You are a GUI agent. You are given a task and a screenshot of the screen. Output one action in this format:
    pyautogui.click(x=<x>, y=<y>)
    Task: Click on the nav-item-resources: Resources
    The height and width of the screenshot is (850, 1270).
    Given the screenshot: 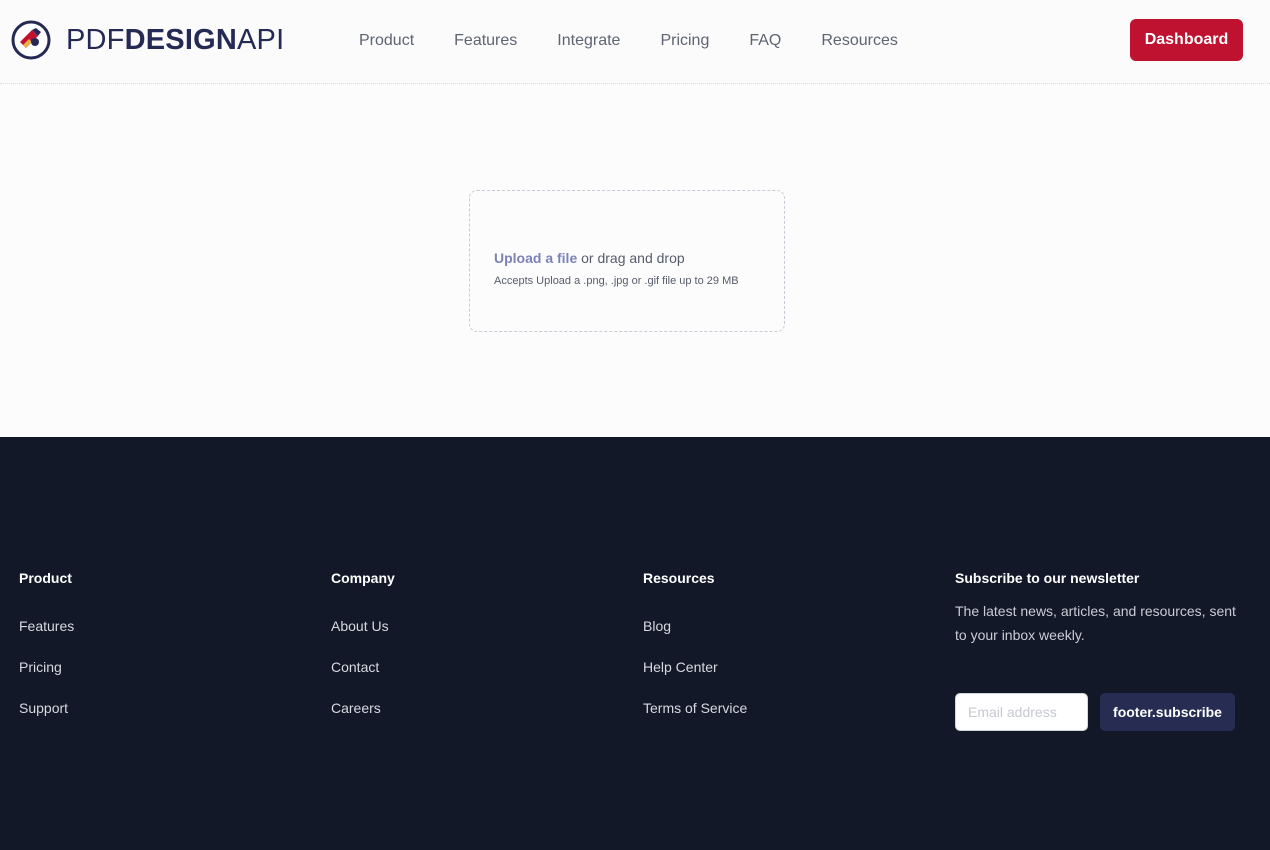 What is the action you would take?
    pyautogui.click(x=859, y=41)
    